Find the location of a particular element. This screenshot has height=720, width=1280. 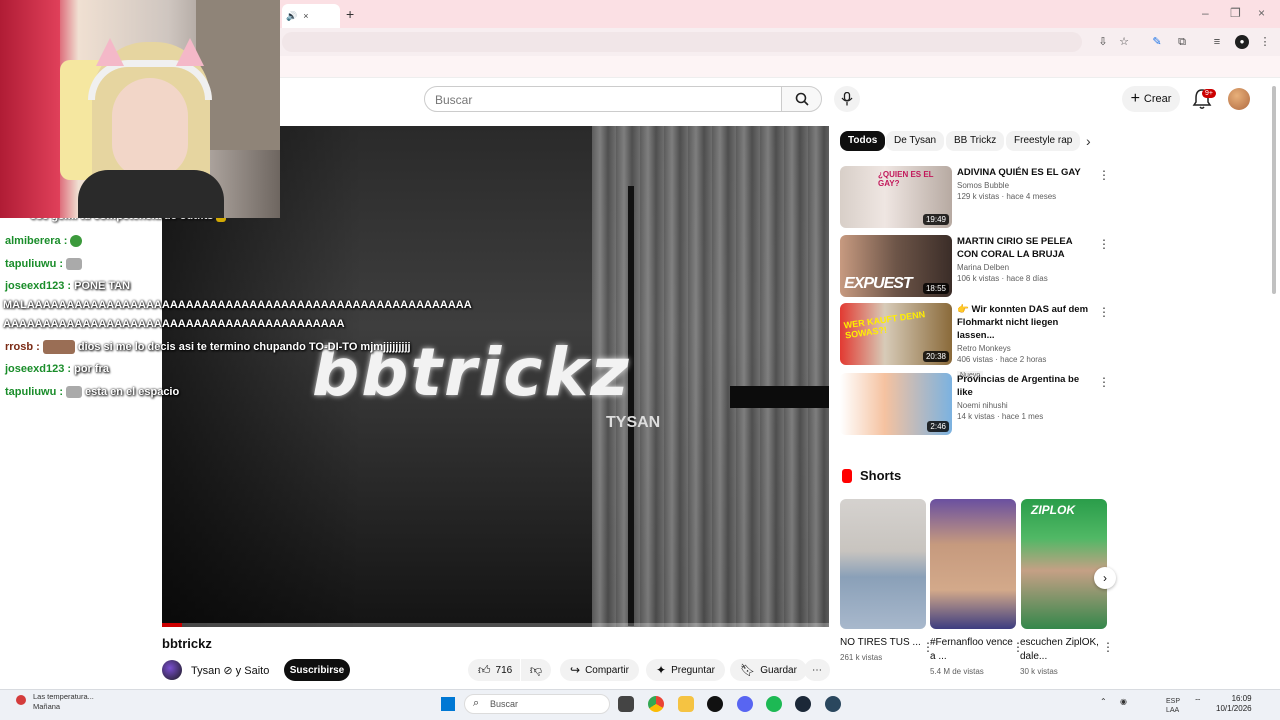

taskbar-clock: 16:09 10/1/2026 is located at coordinates (1234, 704).